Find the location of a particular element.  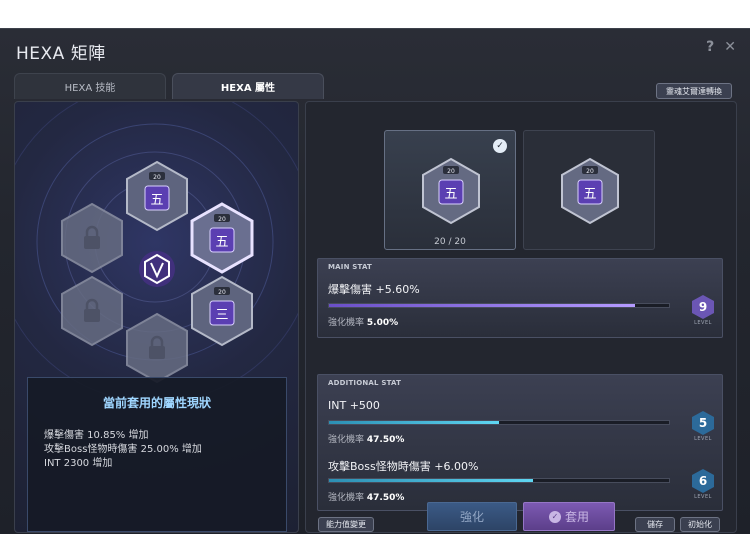

hexa-node-bottom-locked is located at coordinates (157, 348).